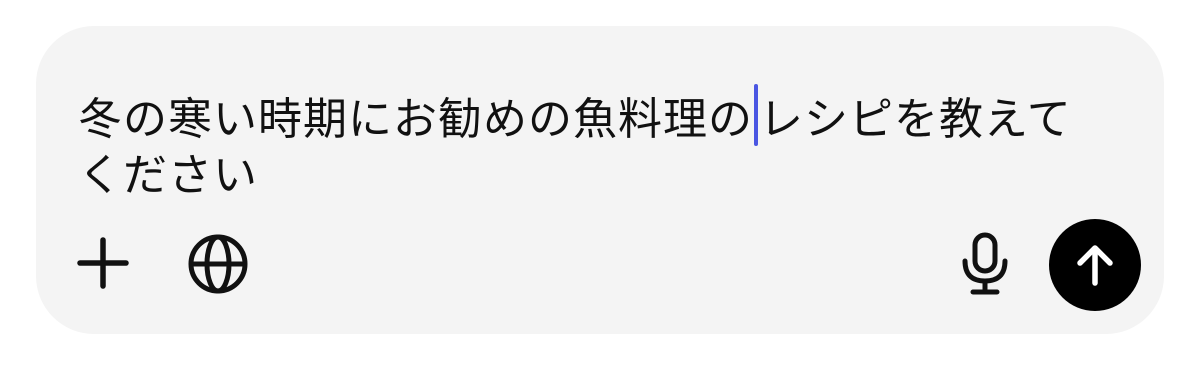 Image resolution: width=1200 pixels, height=368 pixels. I want to click on send-button, so click(1095, 265).